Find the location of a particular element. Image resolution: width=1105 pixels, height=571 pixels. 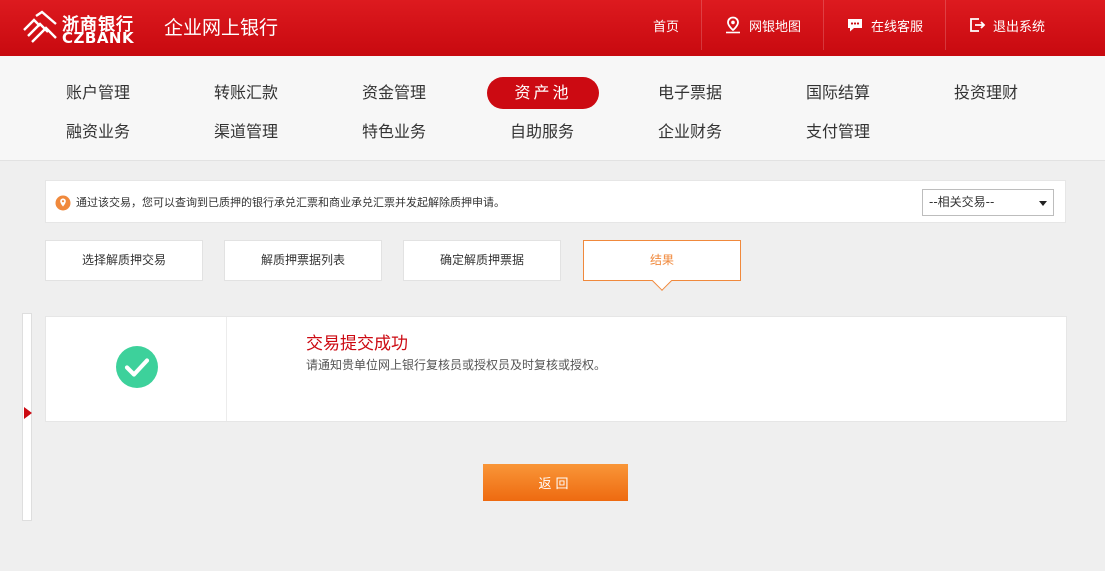

step-select-transaction: 选择解质押交易 is located at coordinates (124, 260).